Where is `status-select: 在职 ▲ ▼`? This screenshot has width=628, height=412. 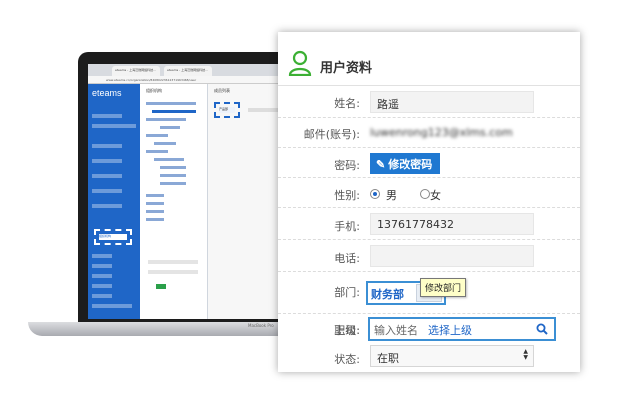
status-select: 在职 ▲ ▼ is located at coordinates (452, 356).